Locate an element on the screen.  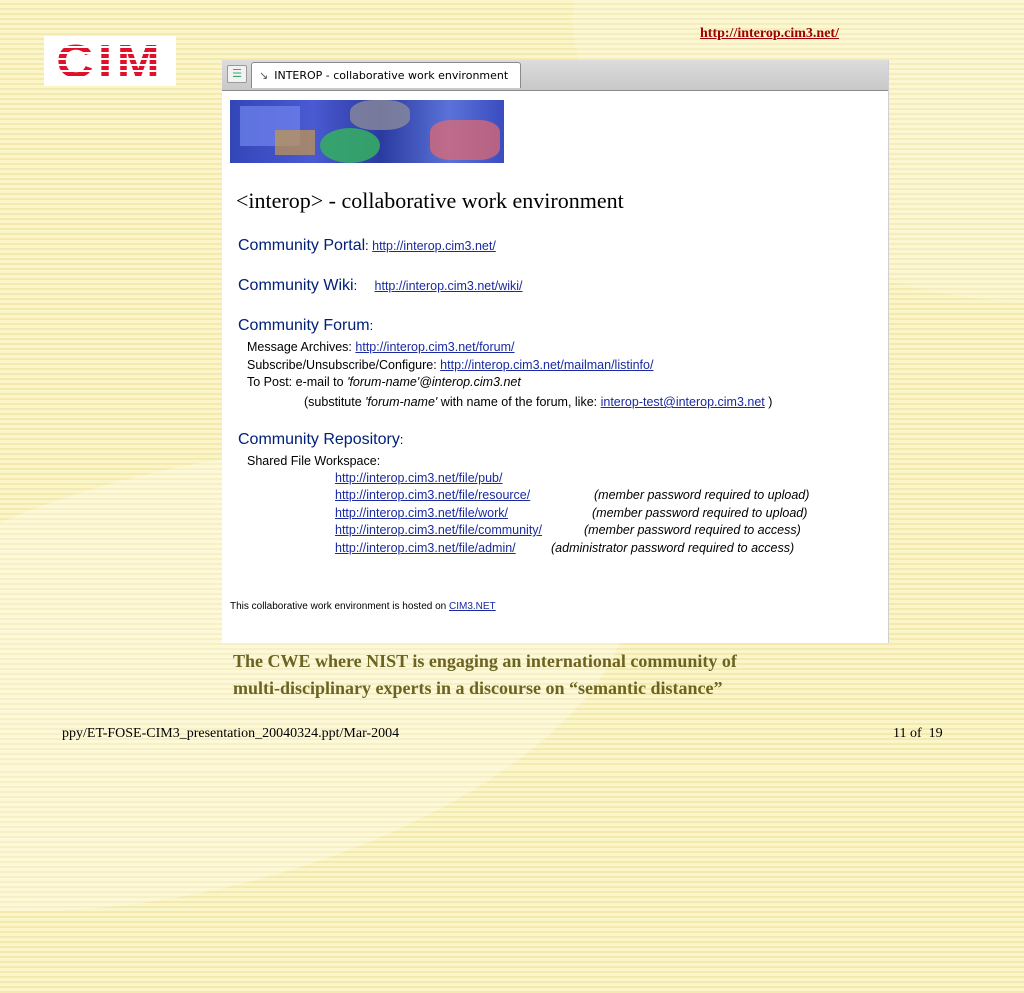
file-link: http://interop.cim3.net/file/admin/ is located at coordinates (425, 548).